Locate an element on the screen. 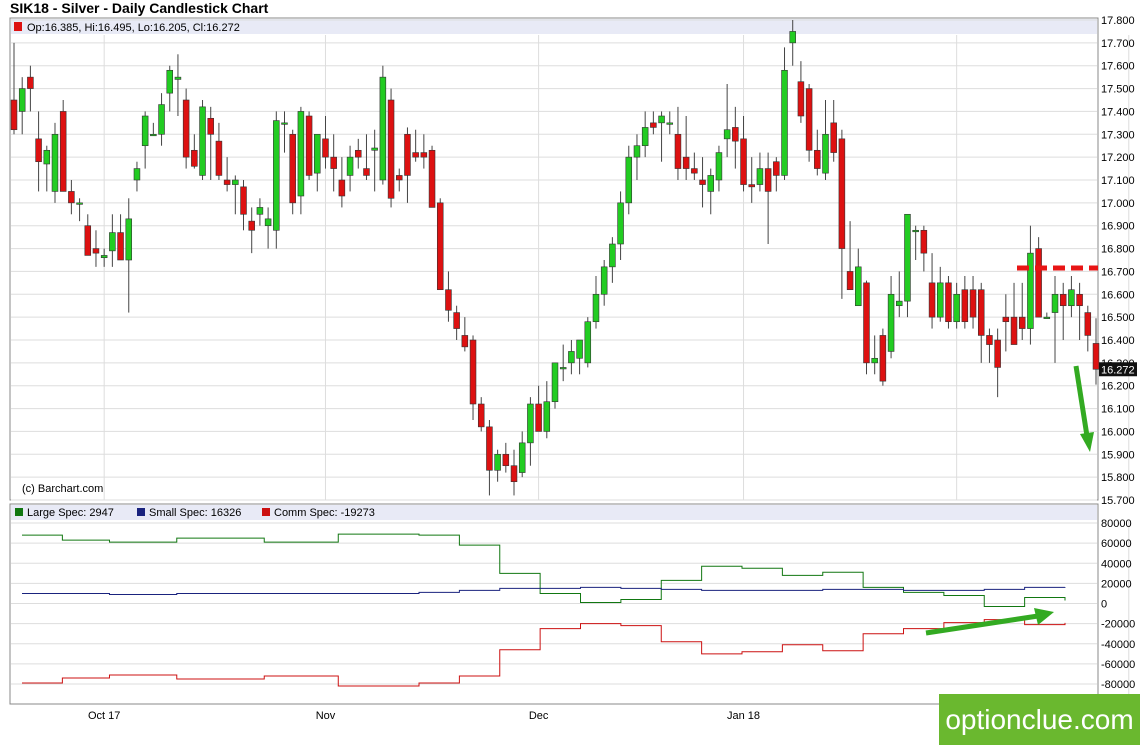  price-tick-label: 15.900 is located at coordinates (1118, 455).